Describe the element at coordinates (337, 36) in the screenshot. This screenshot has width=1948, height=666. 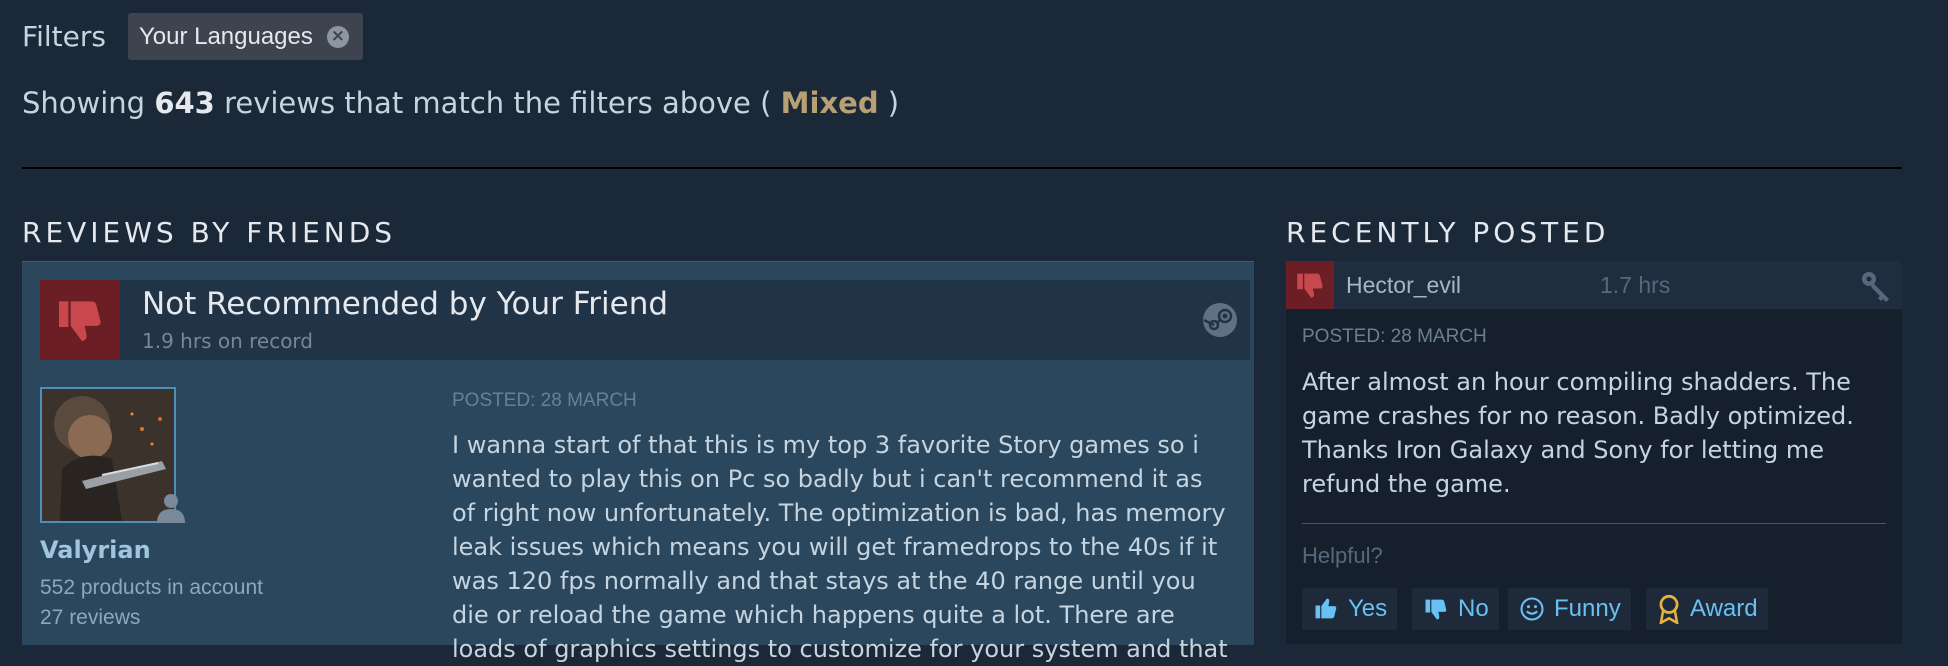
I see `remove-filter-icon: ×` at that location.